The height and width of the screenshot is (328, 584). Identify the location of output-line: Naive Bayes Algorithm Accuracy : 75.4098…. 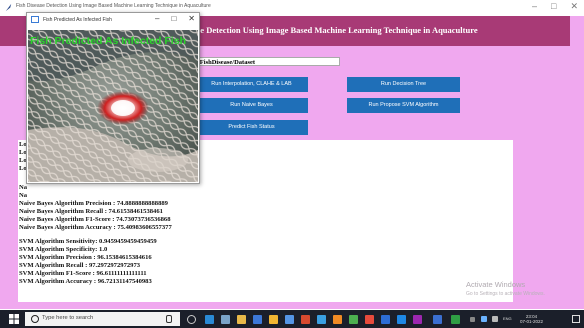
(95, 227).